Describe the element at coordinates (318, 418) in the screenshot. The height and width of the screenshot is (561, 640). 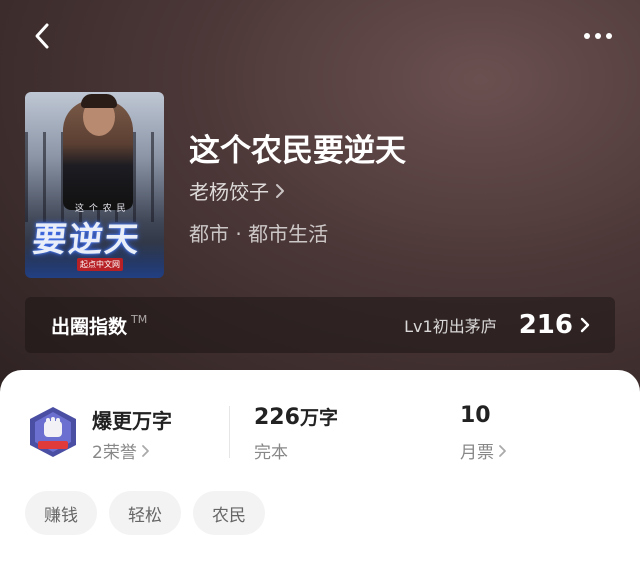
I see `word-count-unit: 万字` at that location.